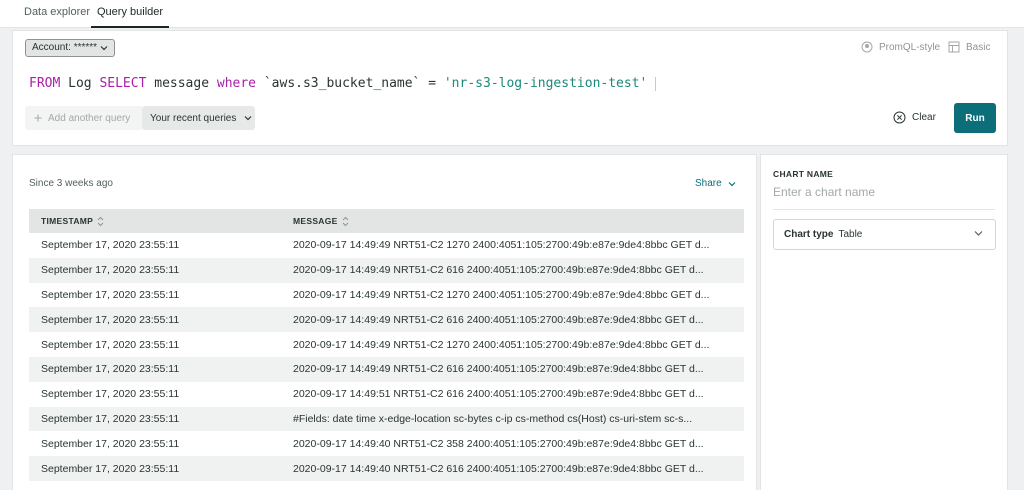 The height and width of the screenshot is (490, 1024). What do you see at coordinates (512, 14) in the screenshot?
I see `top-tab-bar: Data explorer Query builder` at bounding box center [512, 14].